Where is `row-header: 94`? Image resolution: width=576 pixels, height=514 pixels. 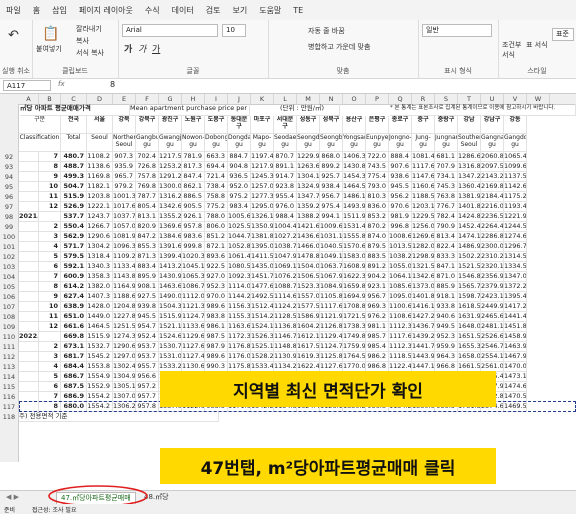 row-header: 94 is located at coordinates (9, 177).